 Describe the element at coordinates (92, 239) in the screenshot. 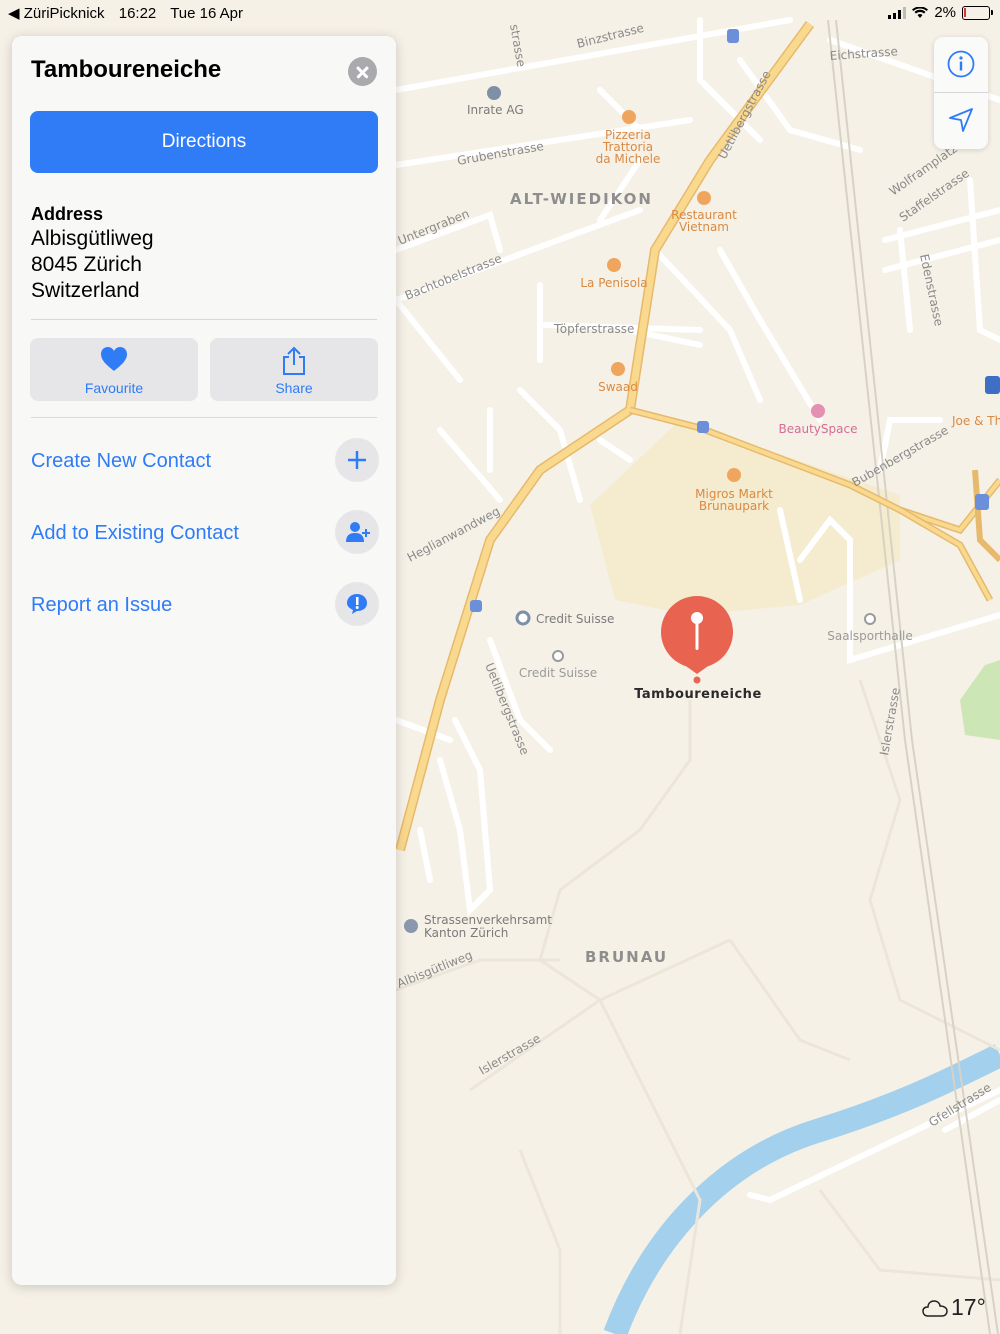

I see `address-line: Albisgütliweg` at that location.